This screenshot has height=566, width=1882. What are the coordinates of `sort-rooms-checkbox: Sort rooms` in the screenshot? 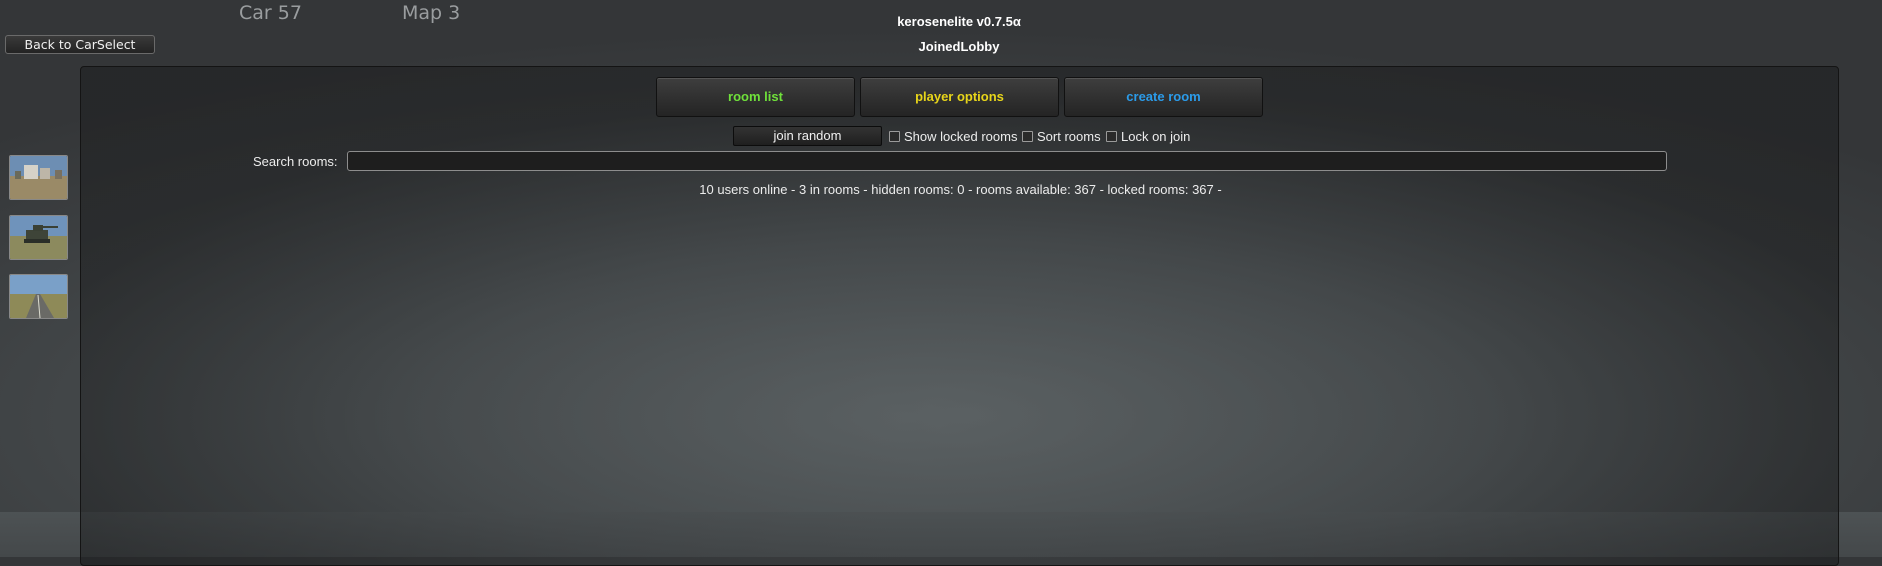 It's located at (1061, 136).